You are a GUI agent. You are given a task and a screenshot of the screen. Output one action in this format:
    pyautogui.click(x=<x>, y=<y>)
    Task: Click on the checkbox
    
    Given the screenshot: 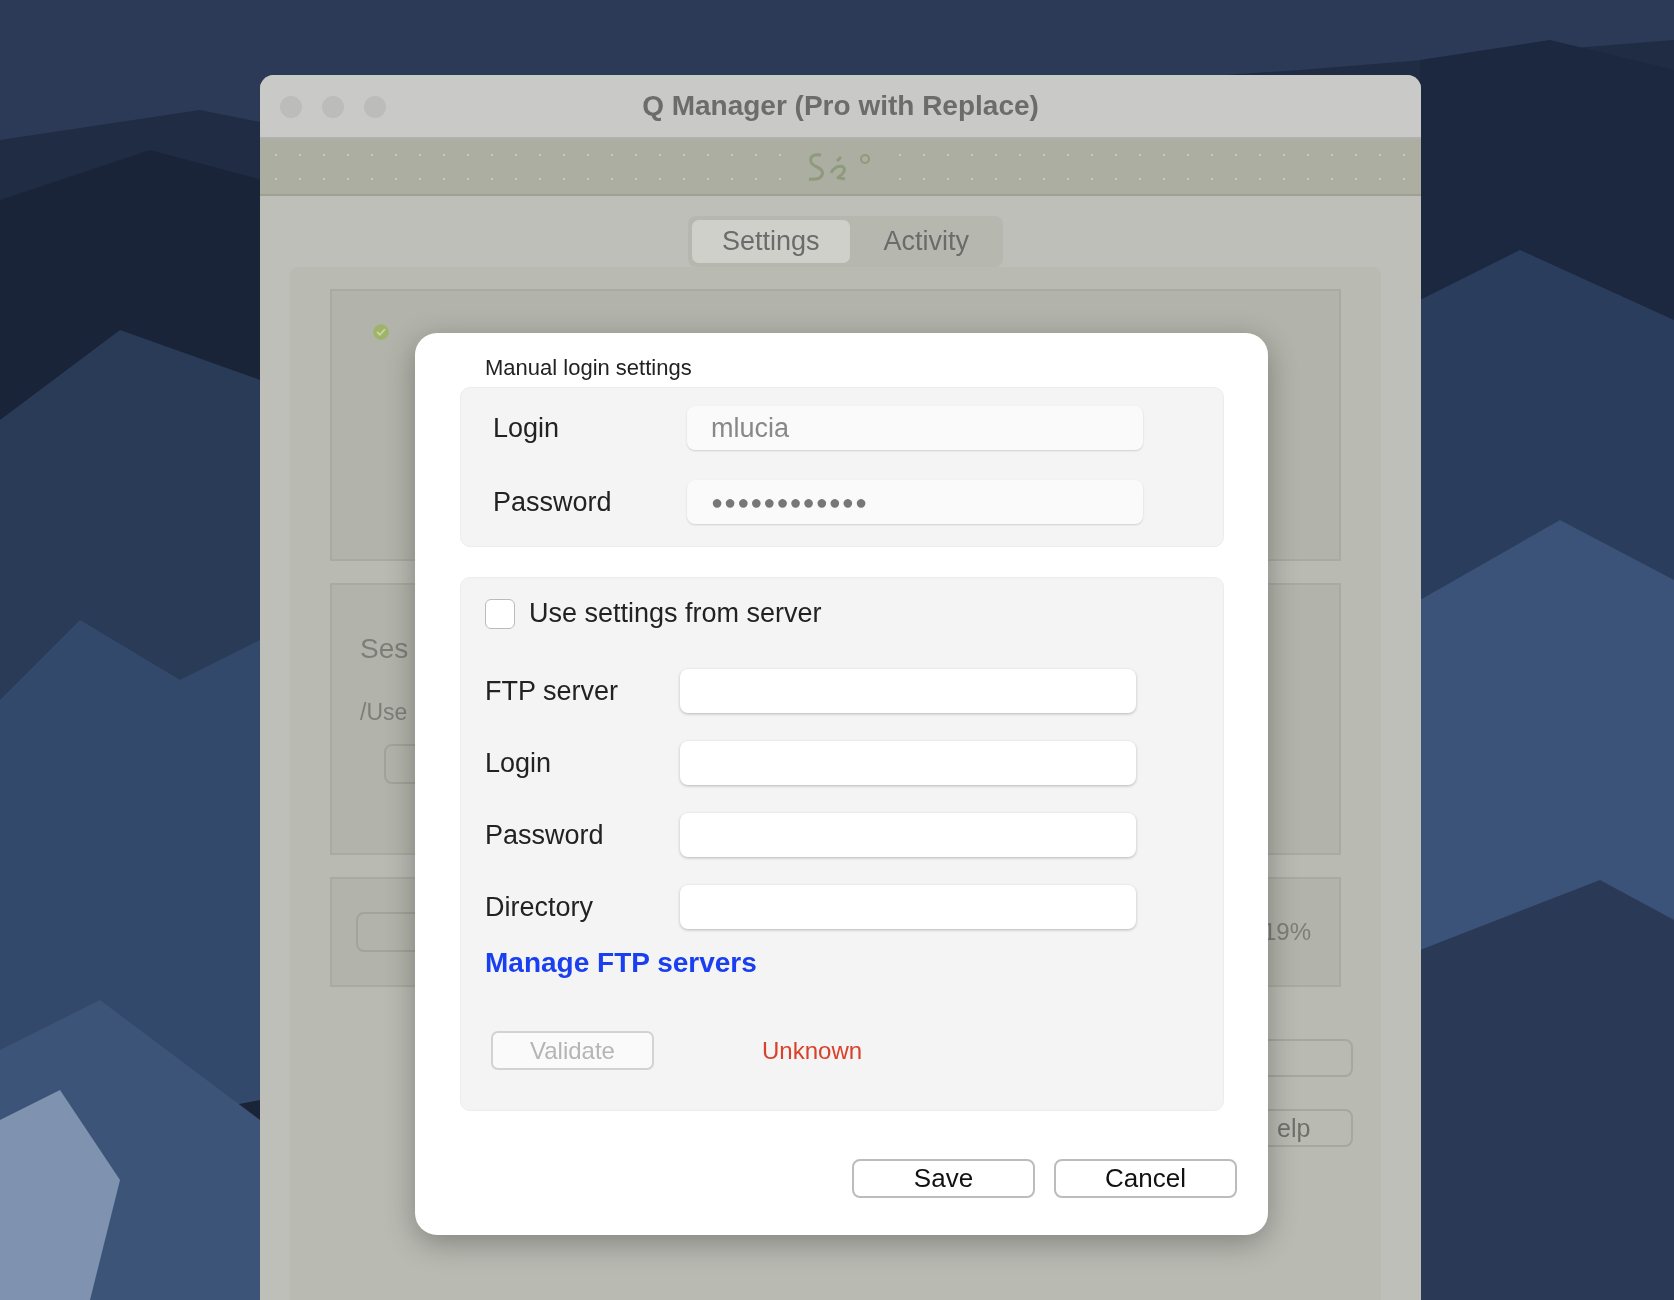 What is the action you would take?
    pyautogui.click(x=500, y=613)
    